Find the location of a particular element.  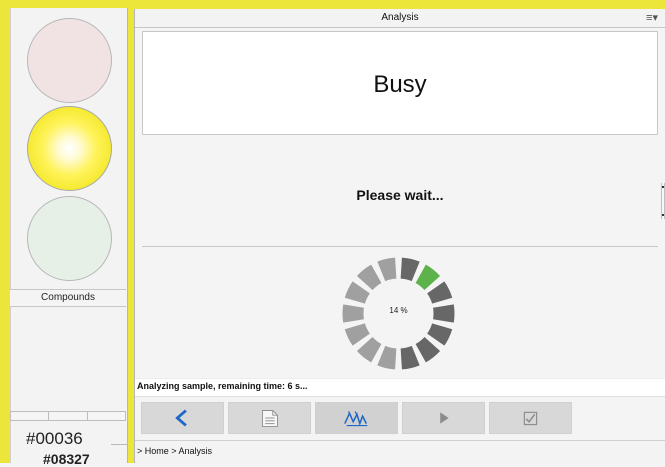

waveform-button is located at coordinates (356, 418).